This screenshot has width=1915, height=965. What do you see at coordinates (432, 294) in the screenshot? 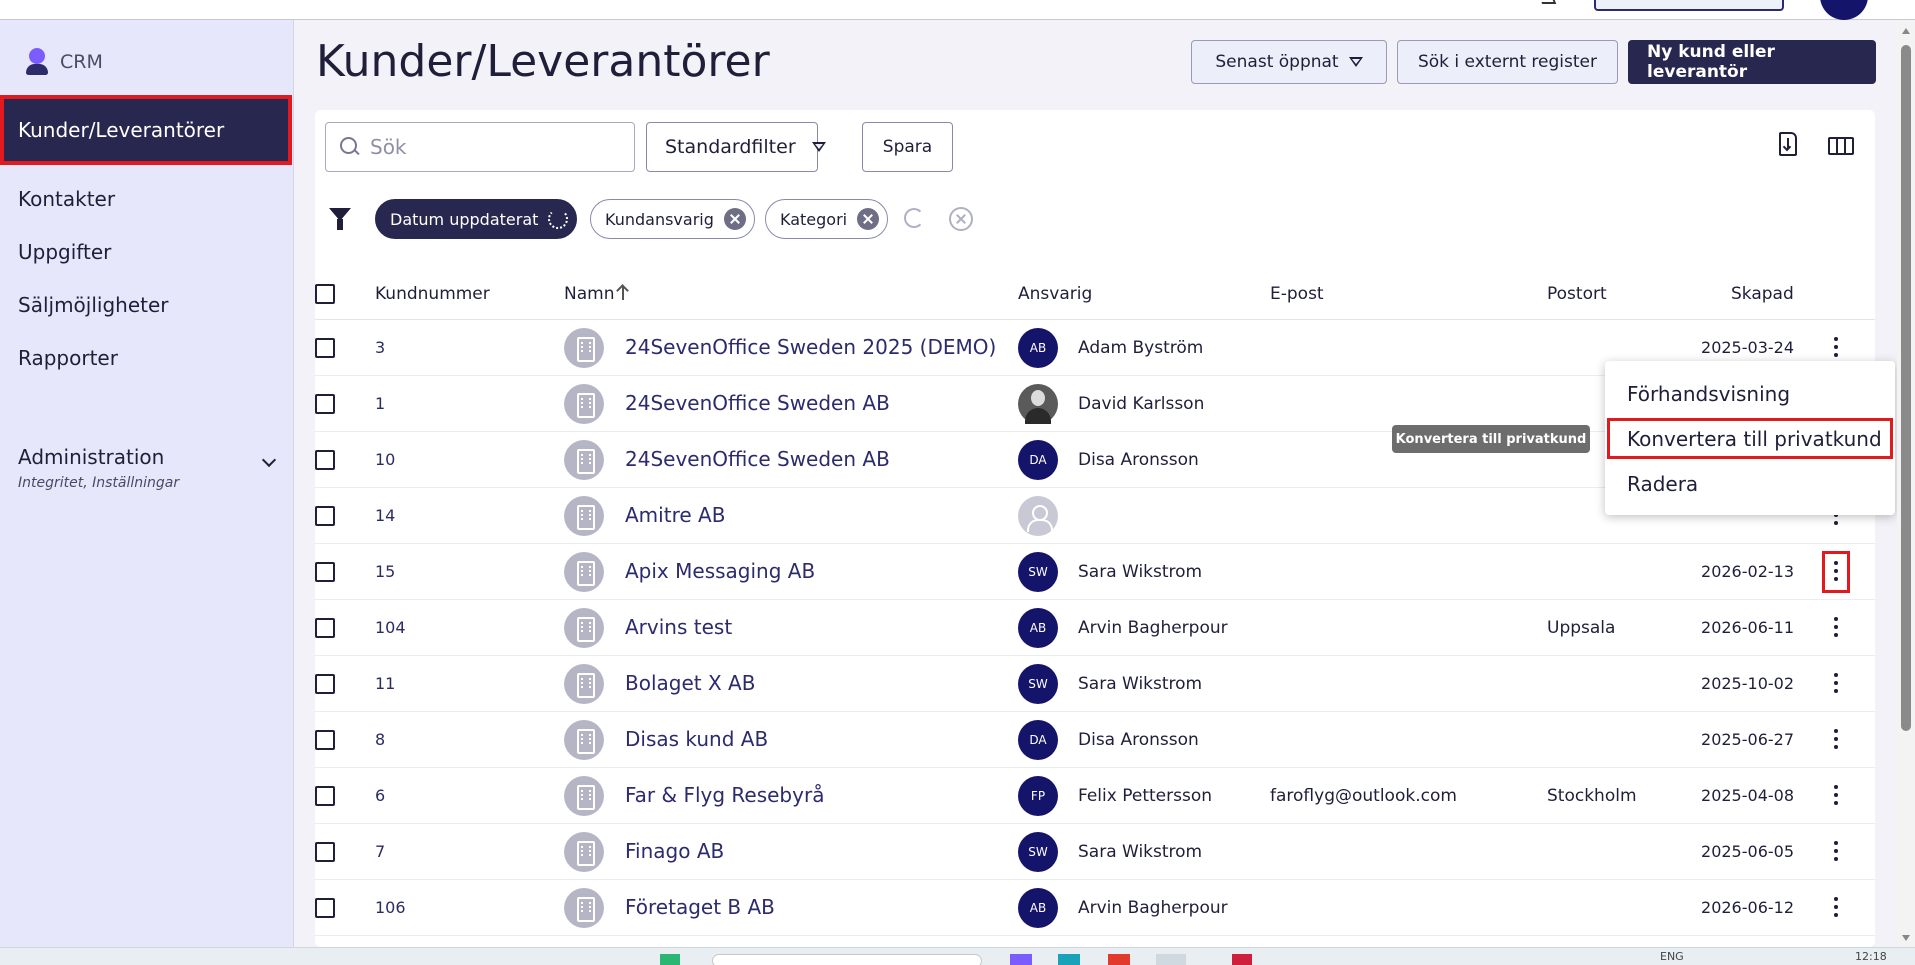
I see `column-header-number: Kundnummer` at bounding box center [432, 294].